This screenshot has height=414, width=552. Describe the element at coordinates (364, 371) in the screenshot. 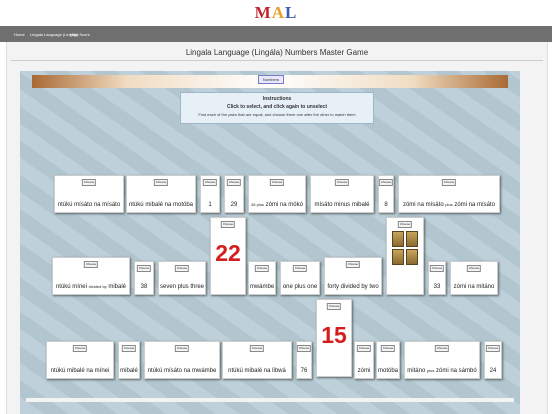

I see `card-text: zómi` at that location.